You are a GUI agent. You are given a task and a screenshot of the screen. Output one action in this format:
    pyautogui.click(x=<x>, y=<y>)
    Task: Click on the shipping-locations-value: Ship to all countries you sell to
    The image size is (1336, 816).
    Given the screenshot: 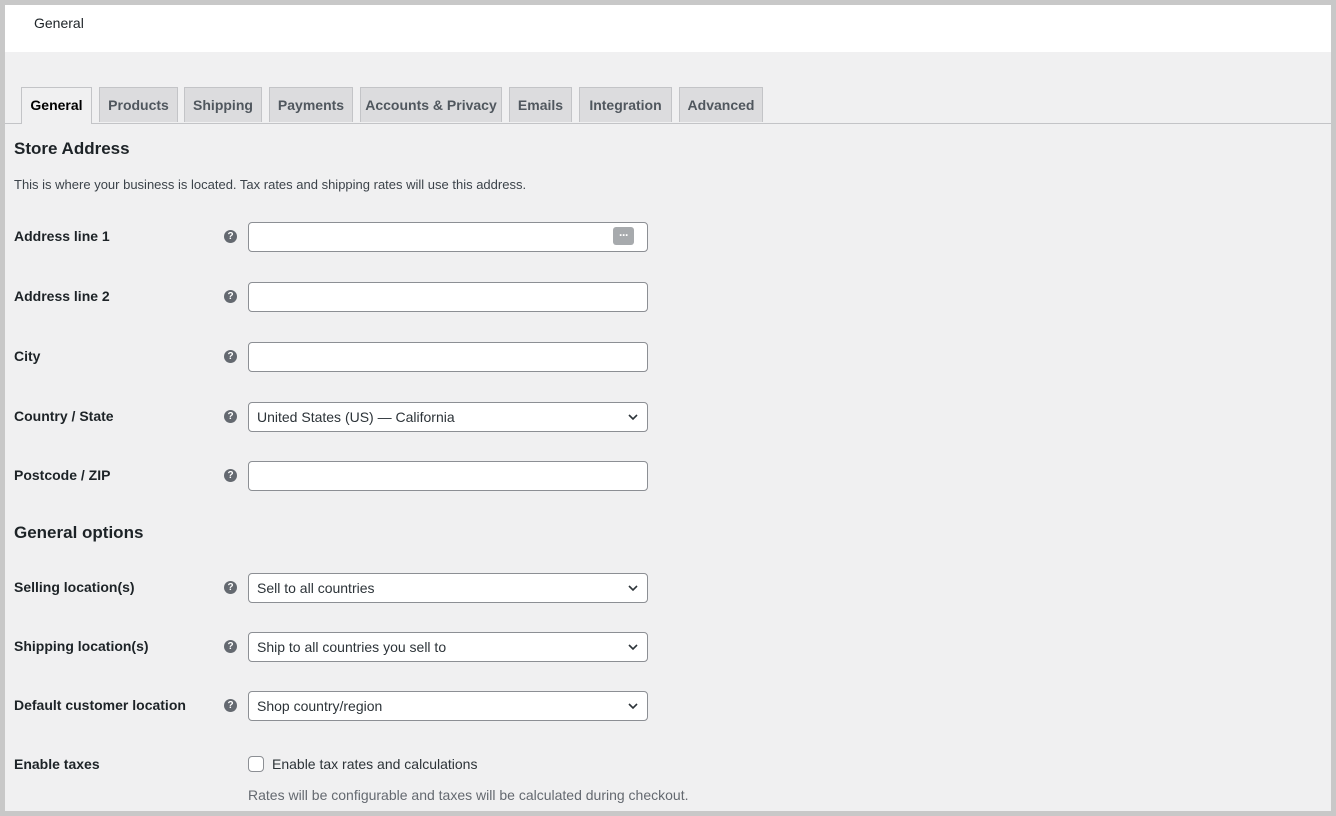 What is the action you would take?
    pyautogui.click(x=352, y=647)
    